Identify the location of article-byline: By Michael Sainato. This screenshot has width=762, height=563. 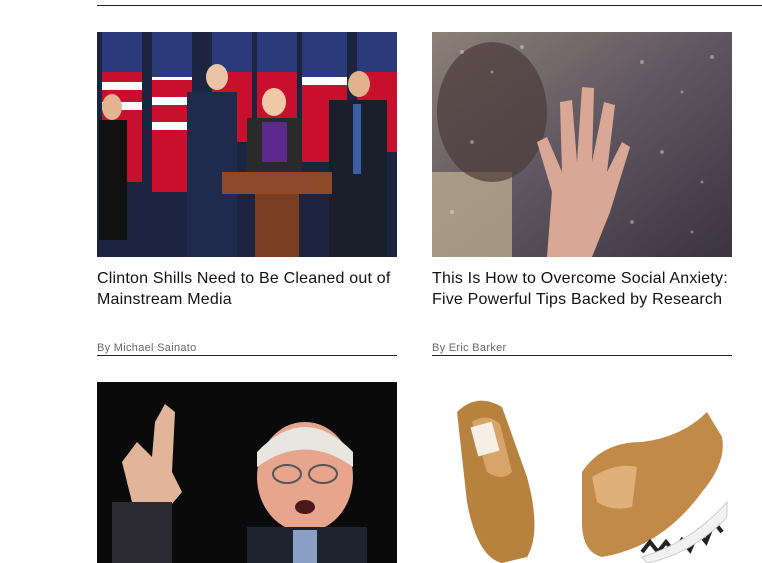
(147, 348).